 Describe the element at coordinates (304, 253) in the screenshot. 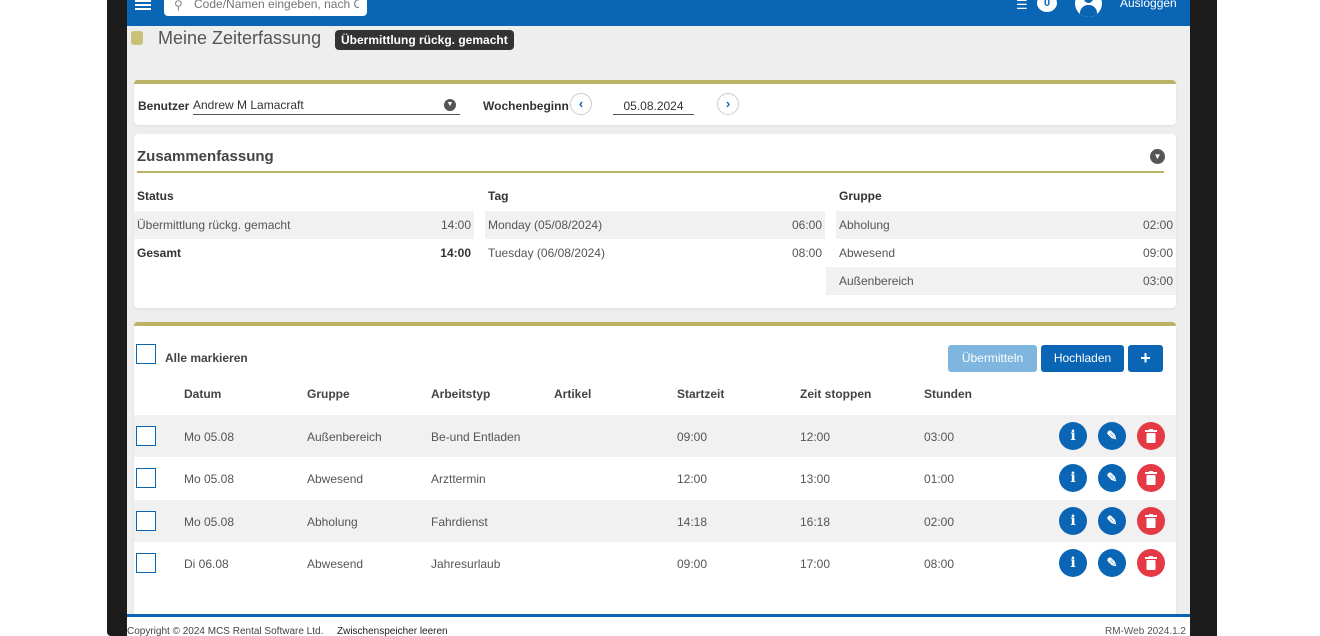

I see `summary-total-row: Gesamt 14:00` at that location.